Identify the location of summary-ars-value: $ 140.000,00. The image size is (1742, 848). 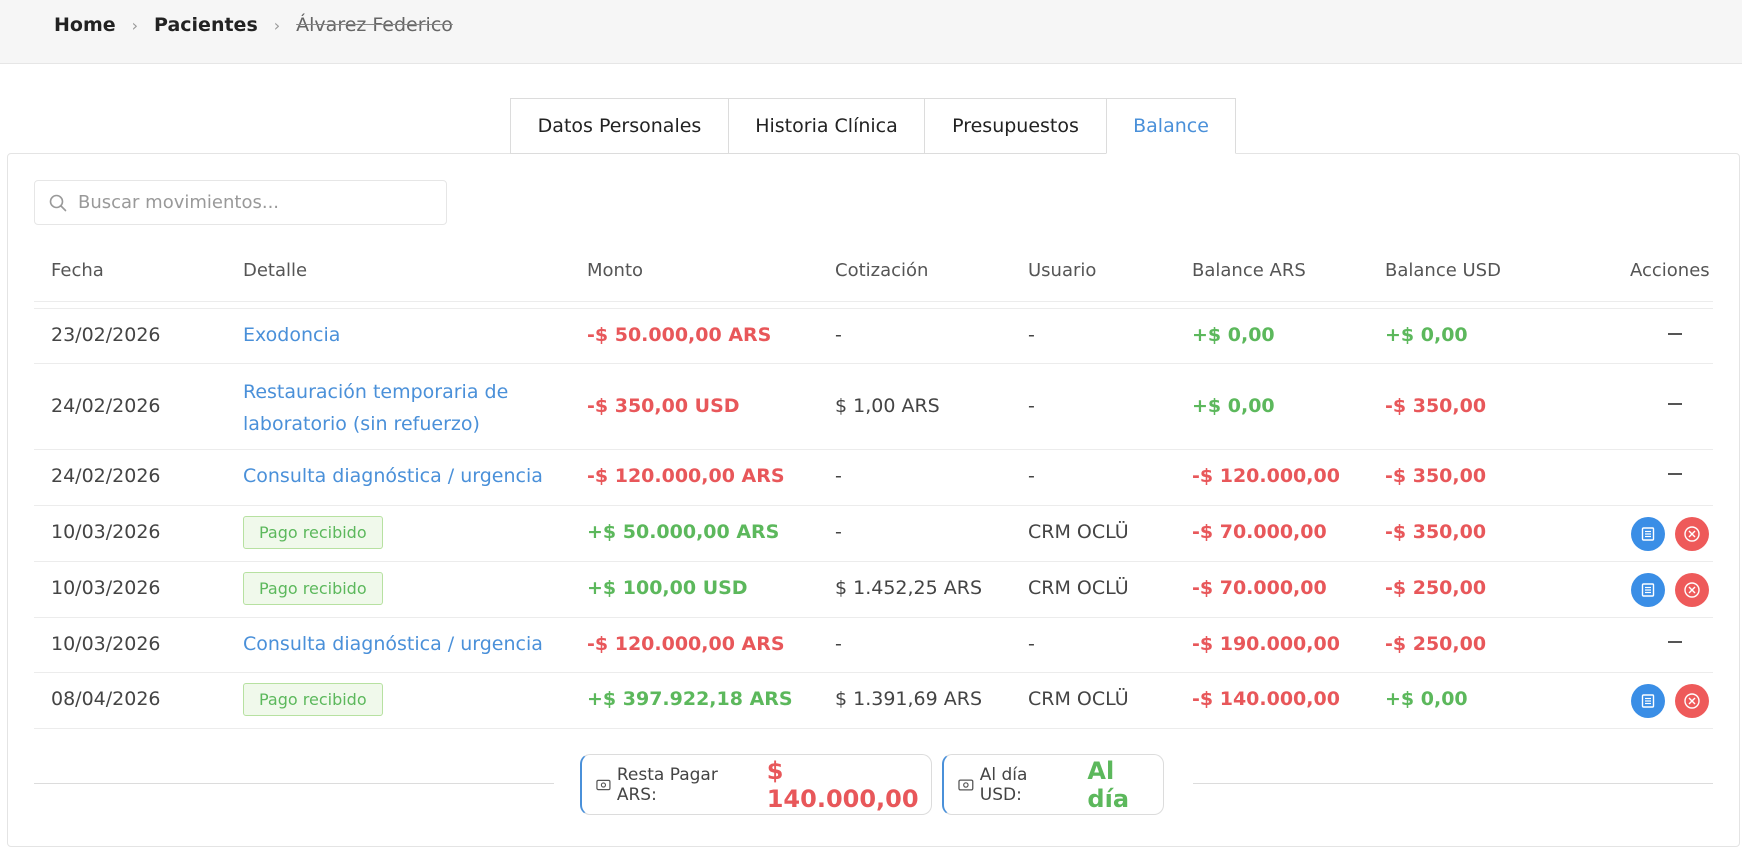
(842, 784).